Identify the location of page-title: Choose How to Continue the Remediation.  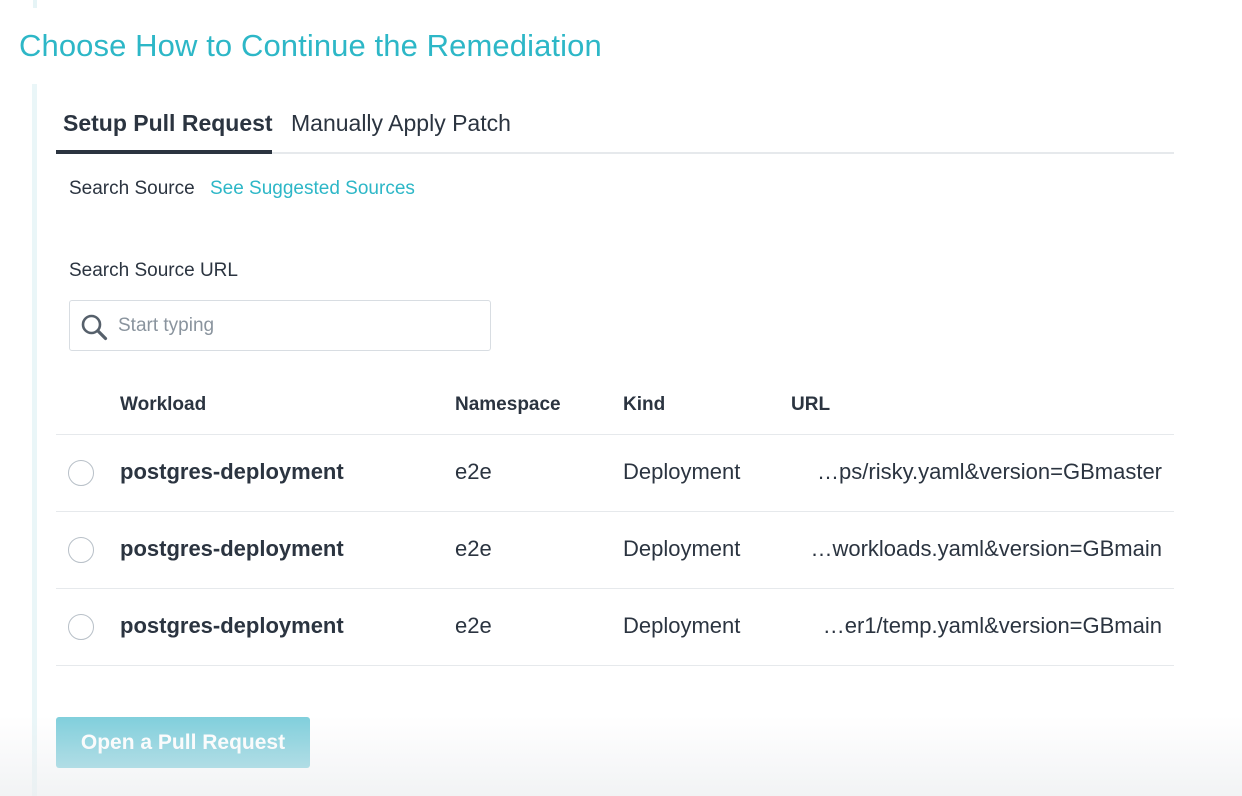
(310, 45).